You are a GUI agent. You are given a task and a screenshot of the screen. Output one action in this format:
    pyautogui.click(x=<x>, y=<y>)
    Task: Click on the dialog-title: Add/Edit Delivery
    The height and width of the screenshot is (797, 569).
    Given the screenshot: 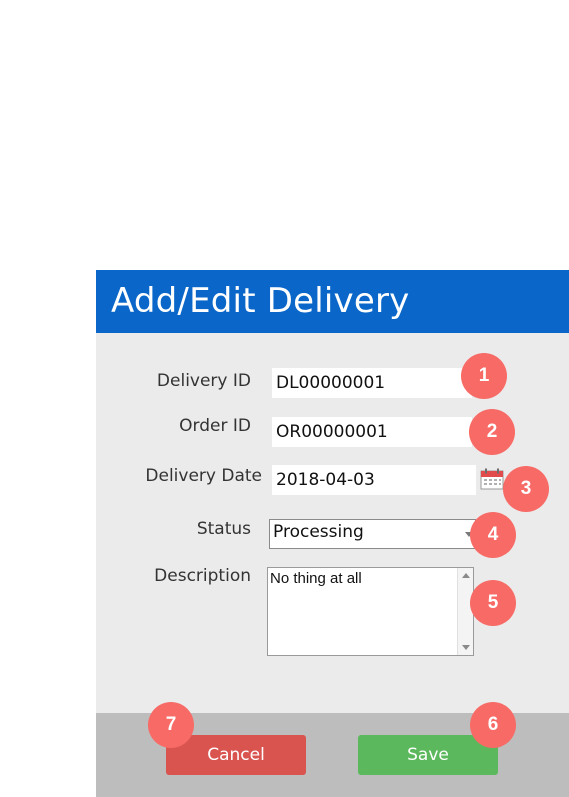 What is the action you would take?
    pyautogui.click(x=260, y=301)
    